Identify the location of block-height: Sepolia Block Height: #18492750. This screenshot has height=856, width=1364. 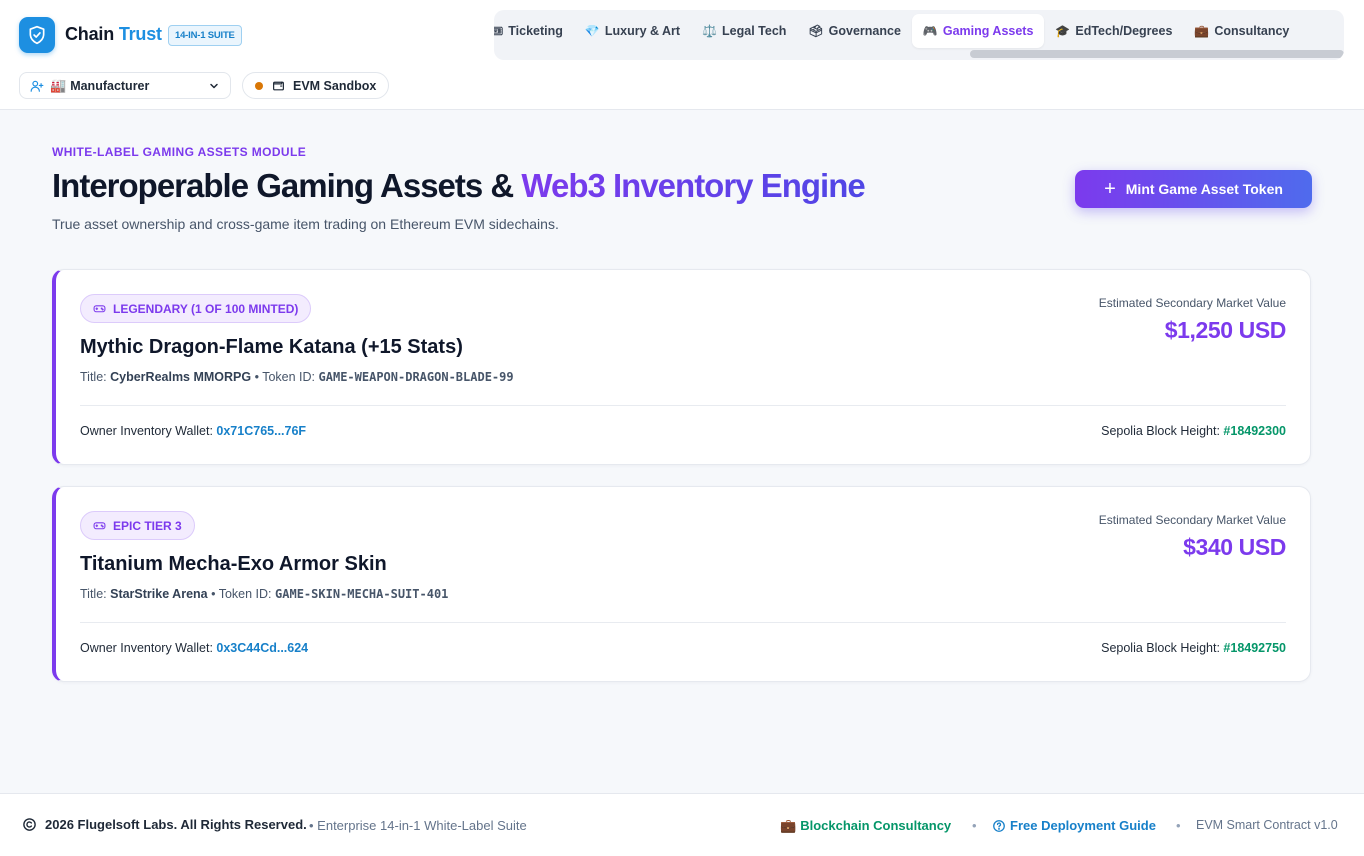
(1193, 648).